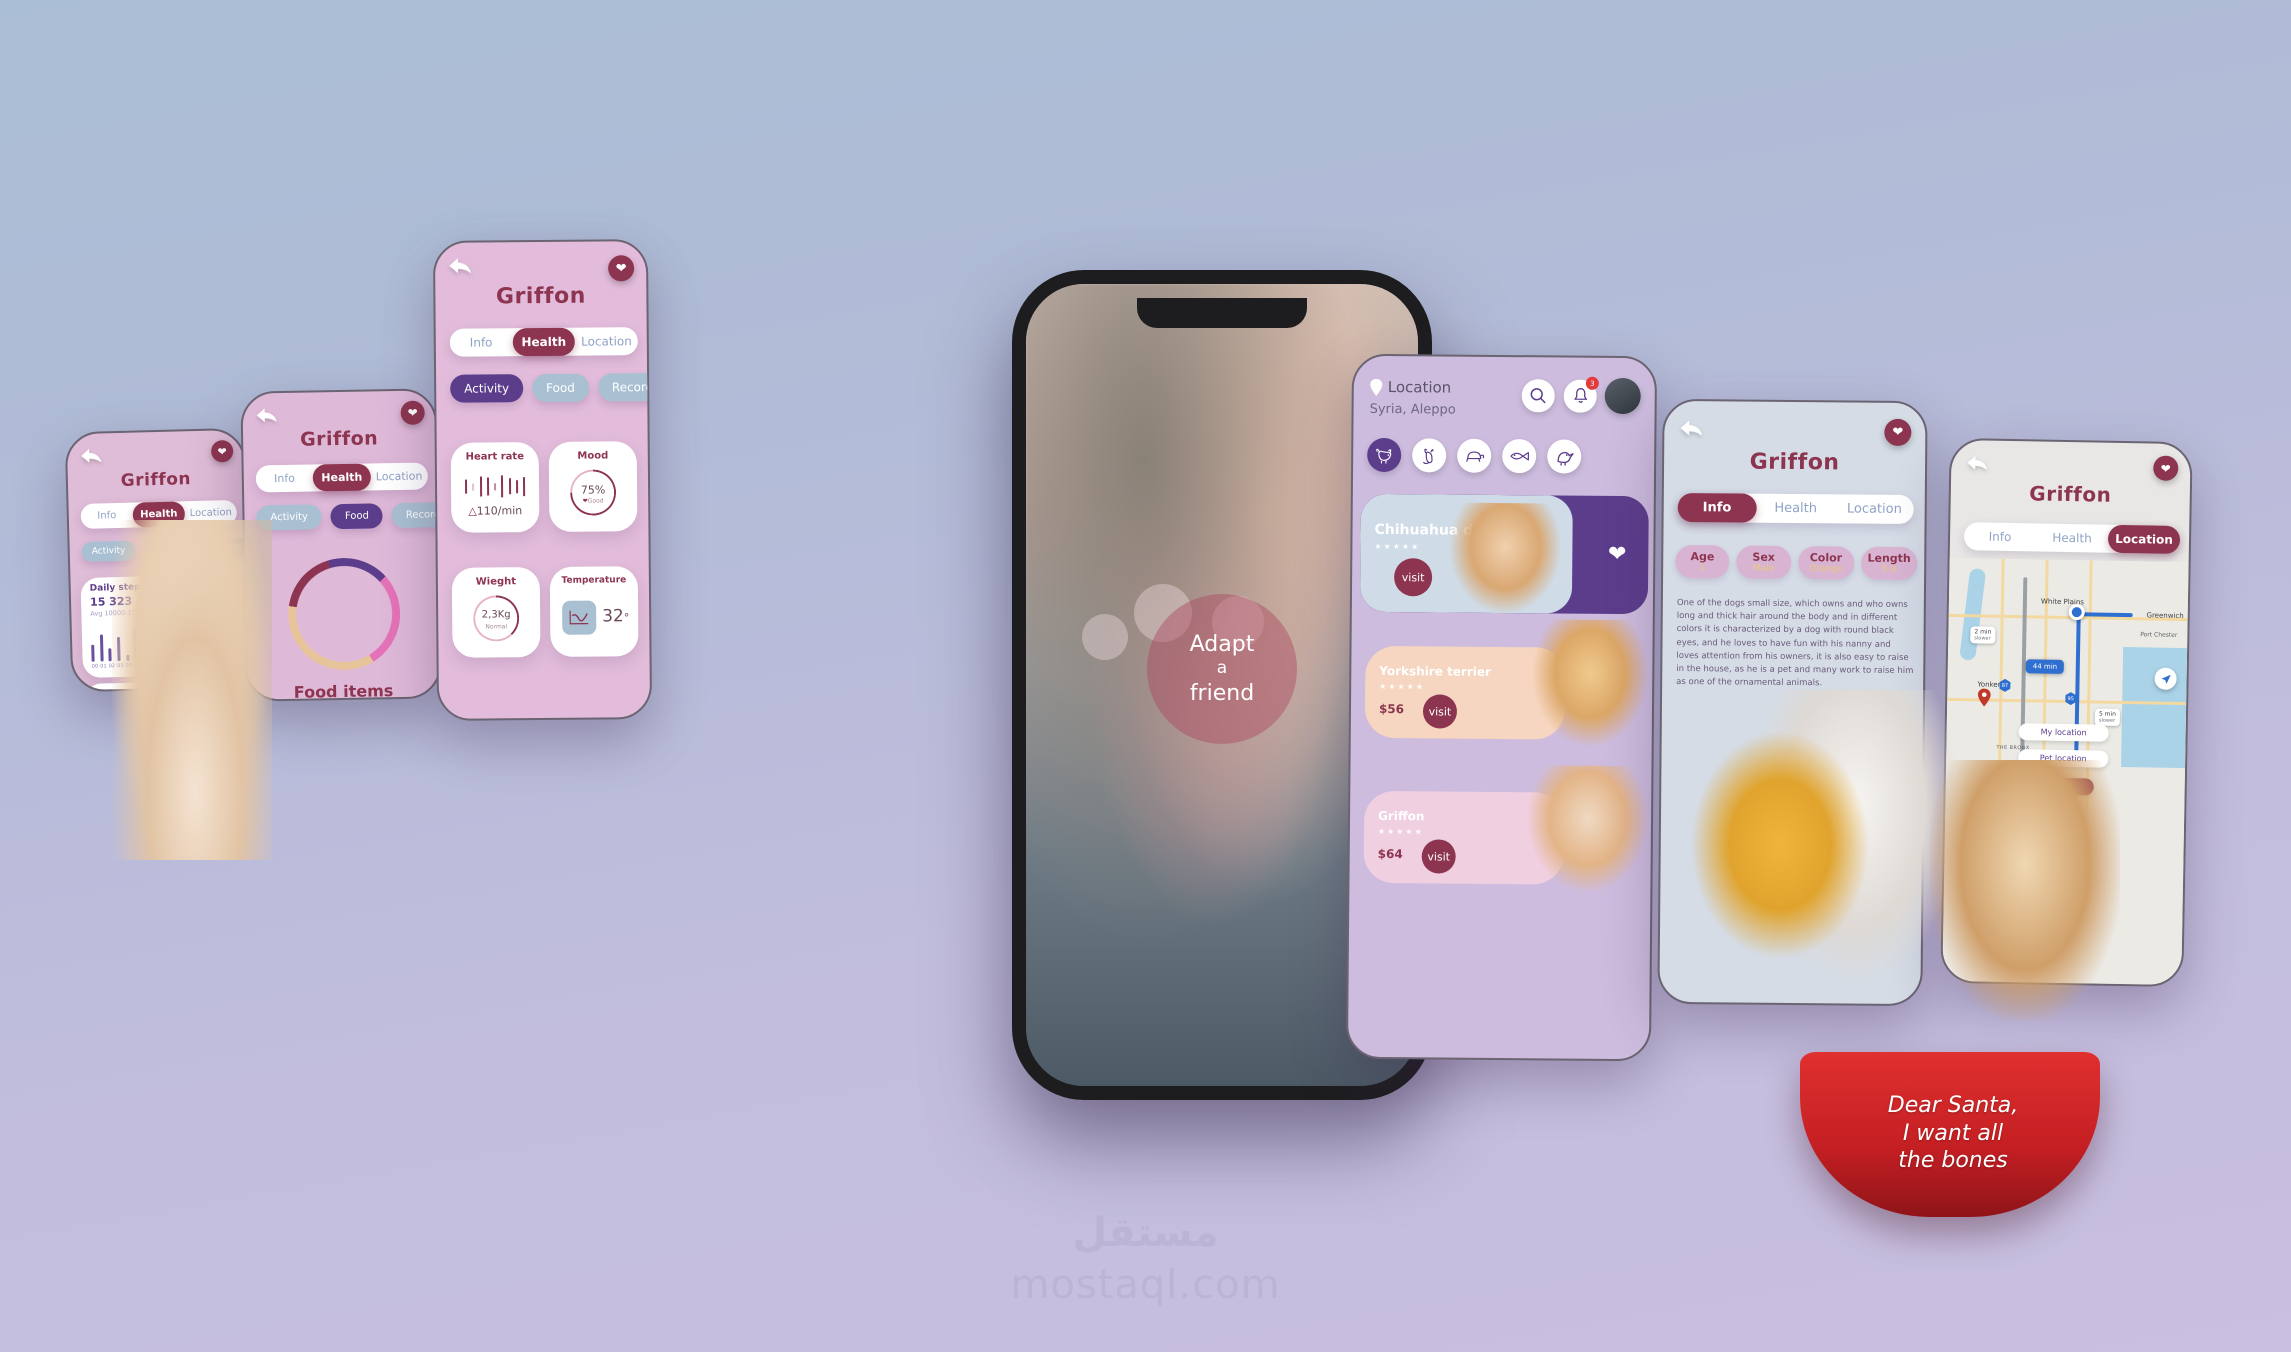  Describe the element at coordinates (222, 451) in the screenshot. I see `favorite-button: ❤` at that location.